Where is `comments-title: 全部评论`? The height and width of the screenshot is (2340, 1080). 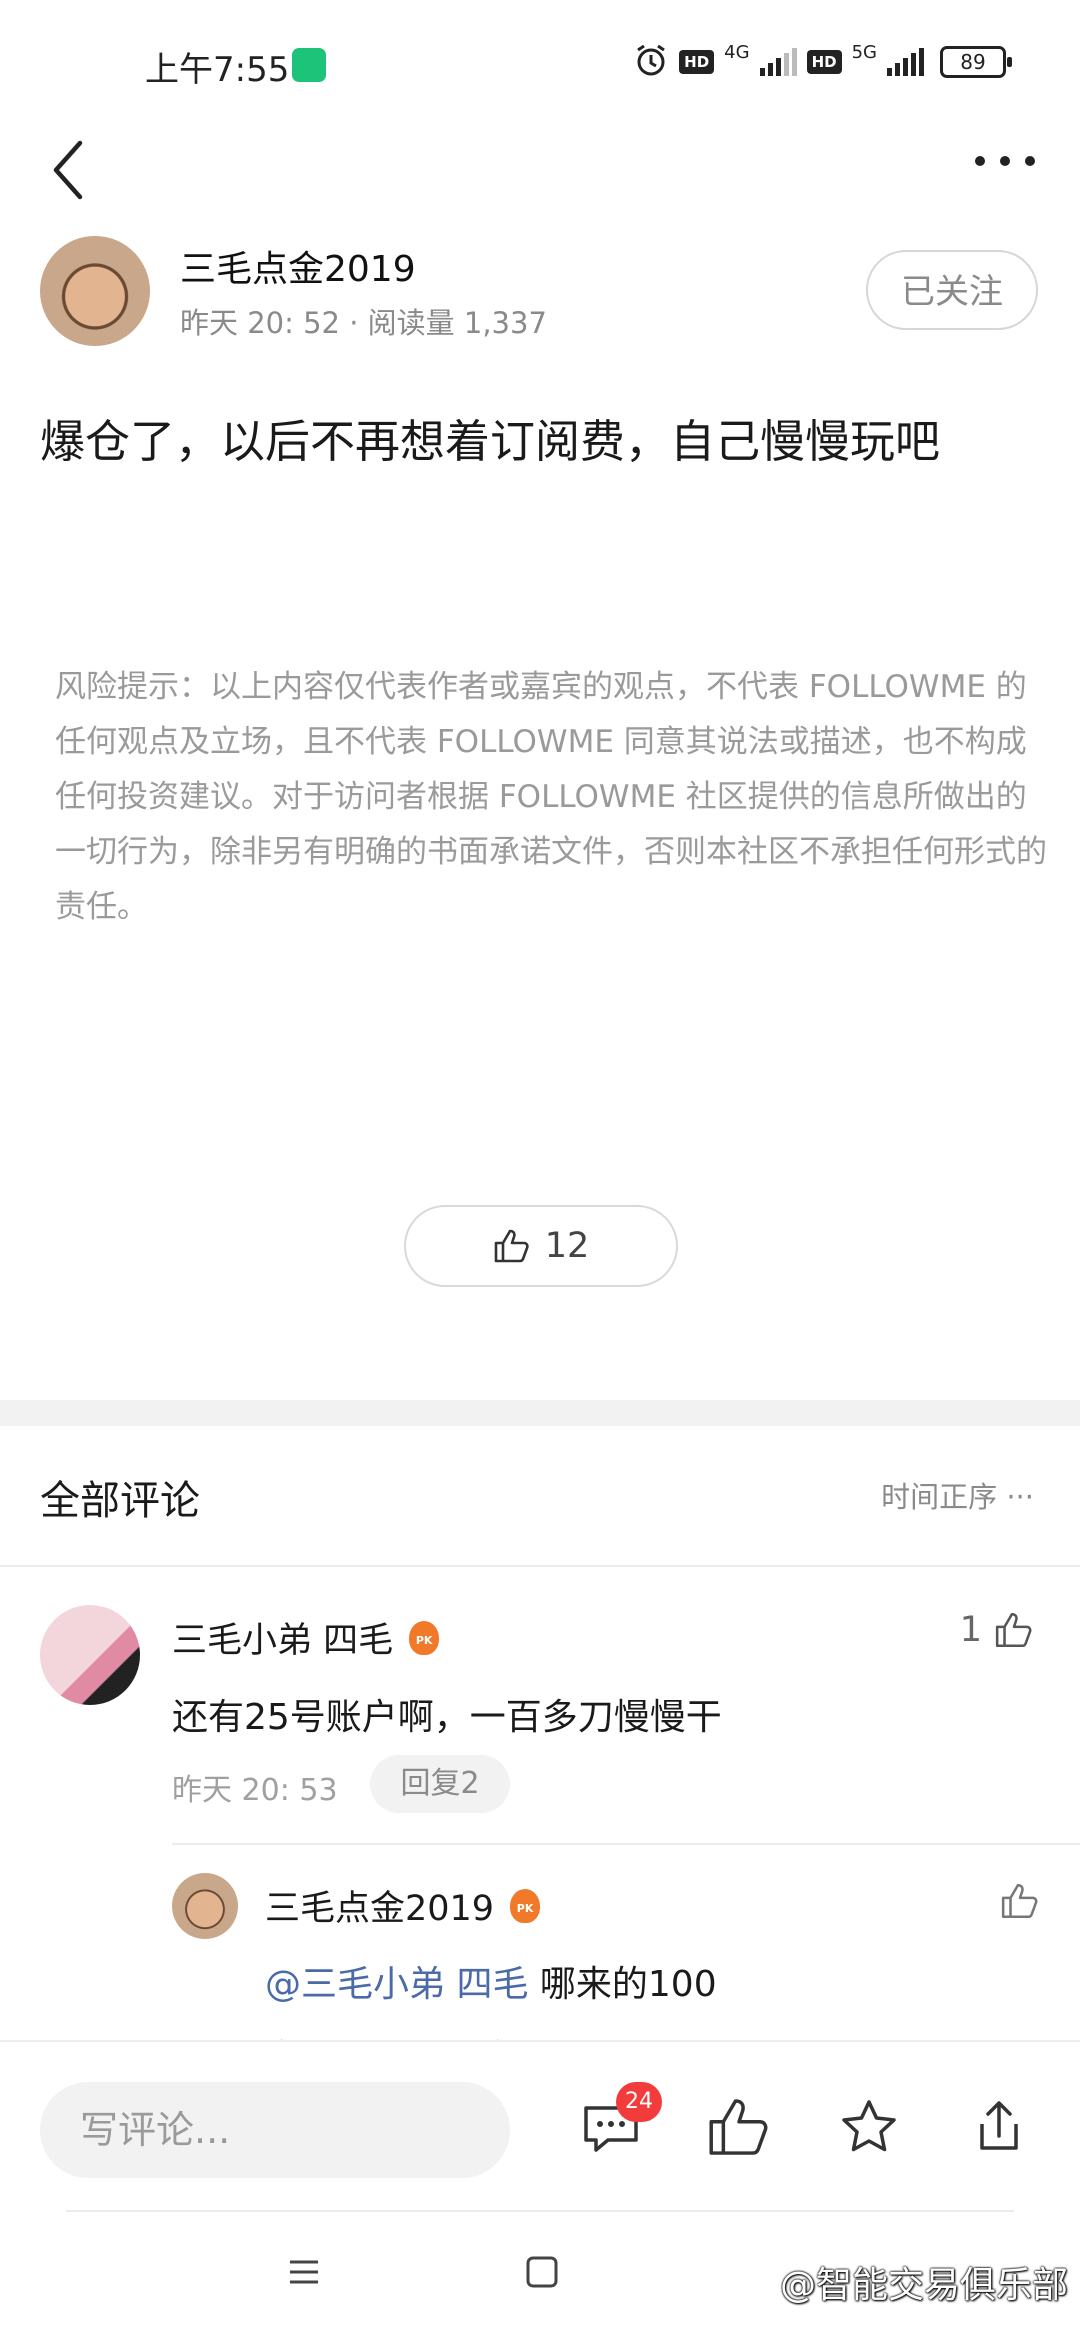 comments-title: 全部评论 is located at coordinates (120, 1501).